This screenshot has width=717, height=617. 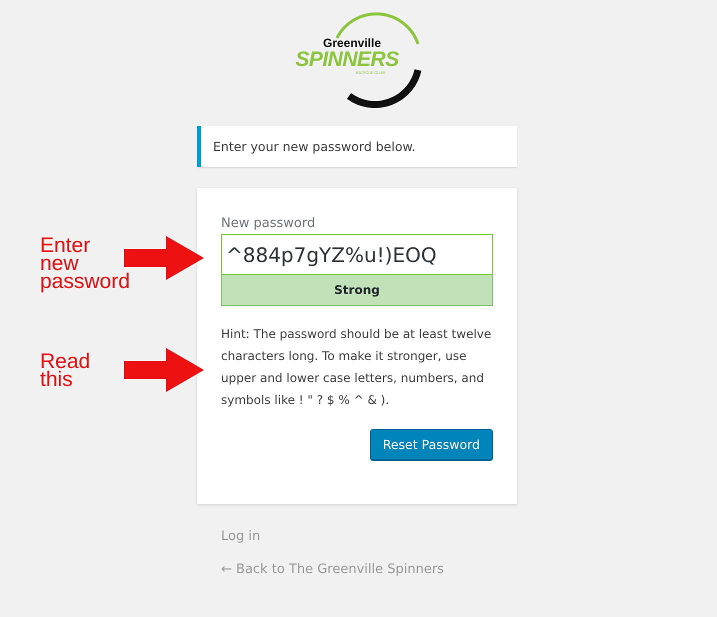 What do you see at coordinates (85, 264) in the screenshot?
I see `annotation-text: Enter new password` at bounding box center [85, 264].